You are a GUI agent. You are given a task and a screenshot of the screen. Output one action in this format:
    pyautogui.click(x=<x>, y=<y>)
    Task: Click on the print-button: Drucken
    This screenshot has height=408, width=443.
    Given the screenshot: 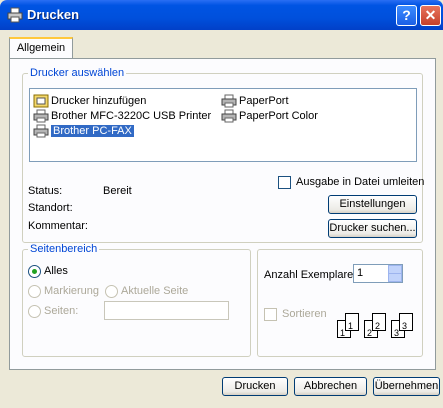 What is the action you would take?
    pyautogui.click(x=255, y=386)
    